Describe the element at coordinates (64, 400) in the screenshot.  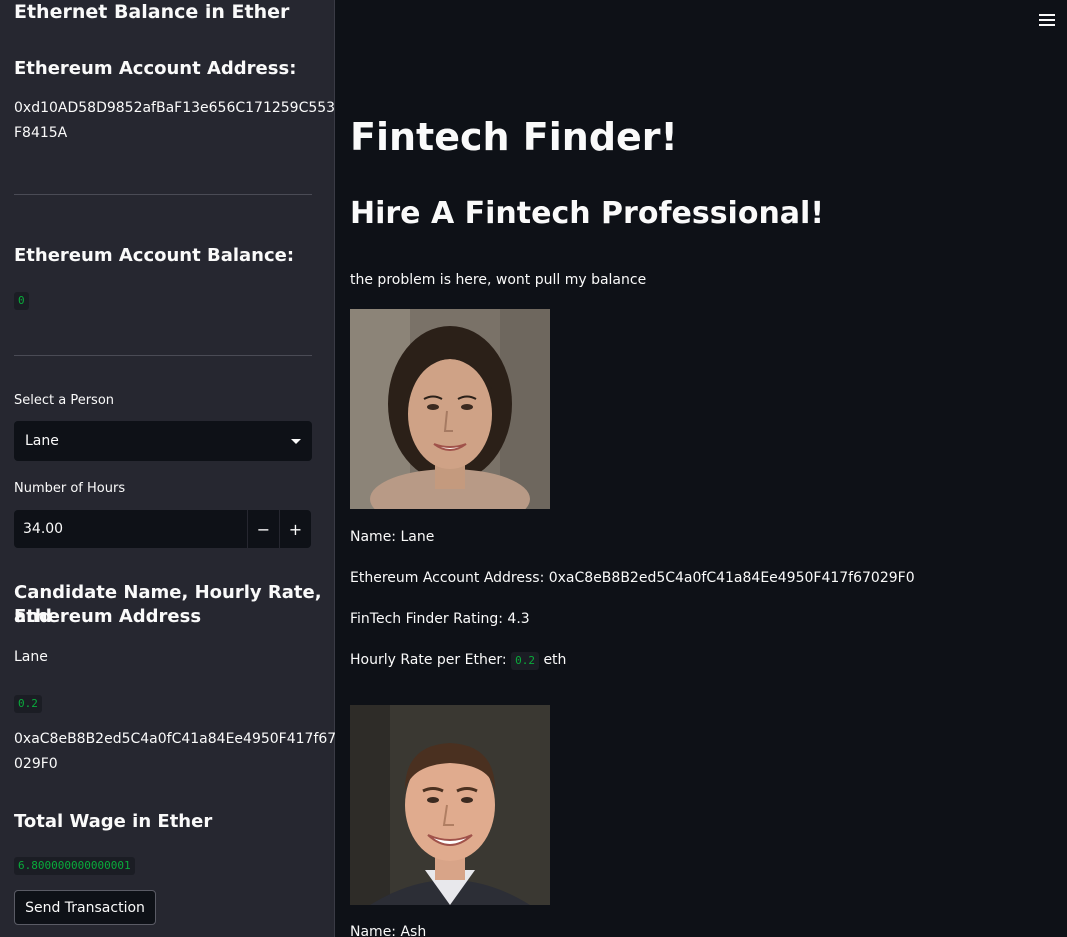
I see `select-person-label: Select a Person` at that location.